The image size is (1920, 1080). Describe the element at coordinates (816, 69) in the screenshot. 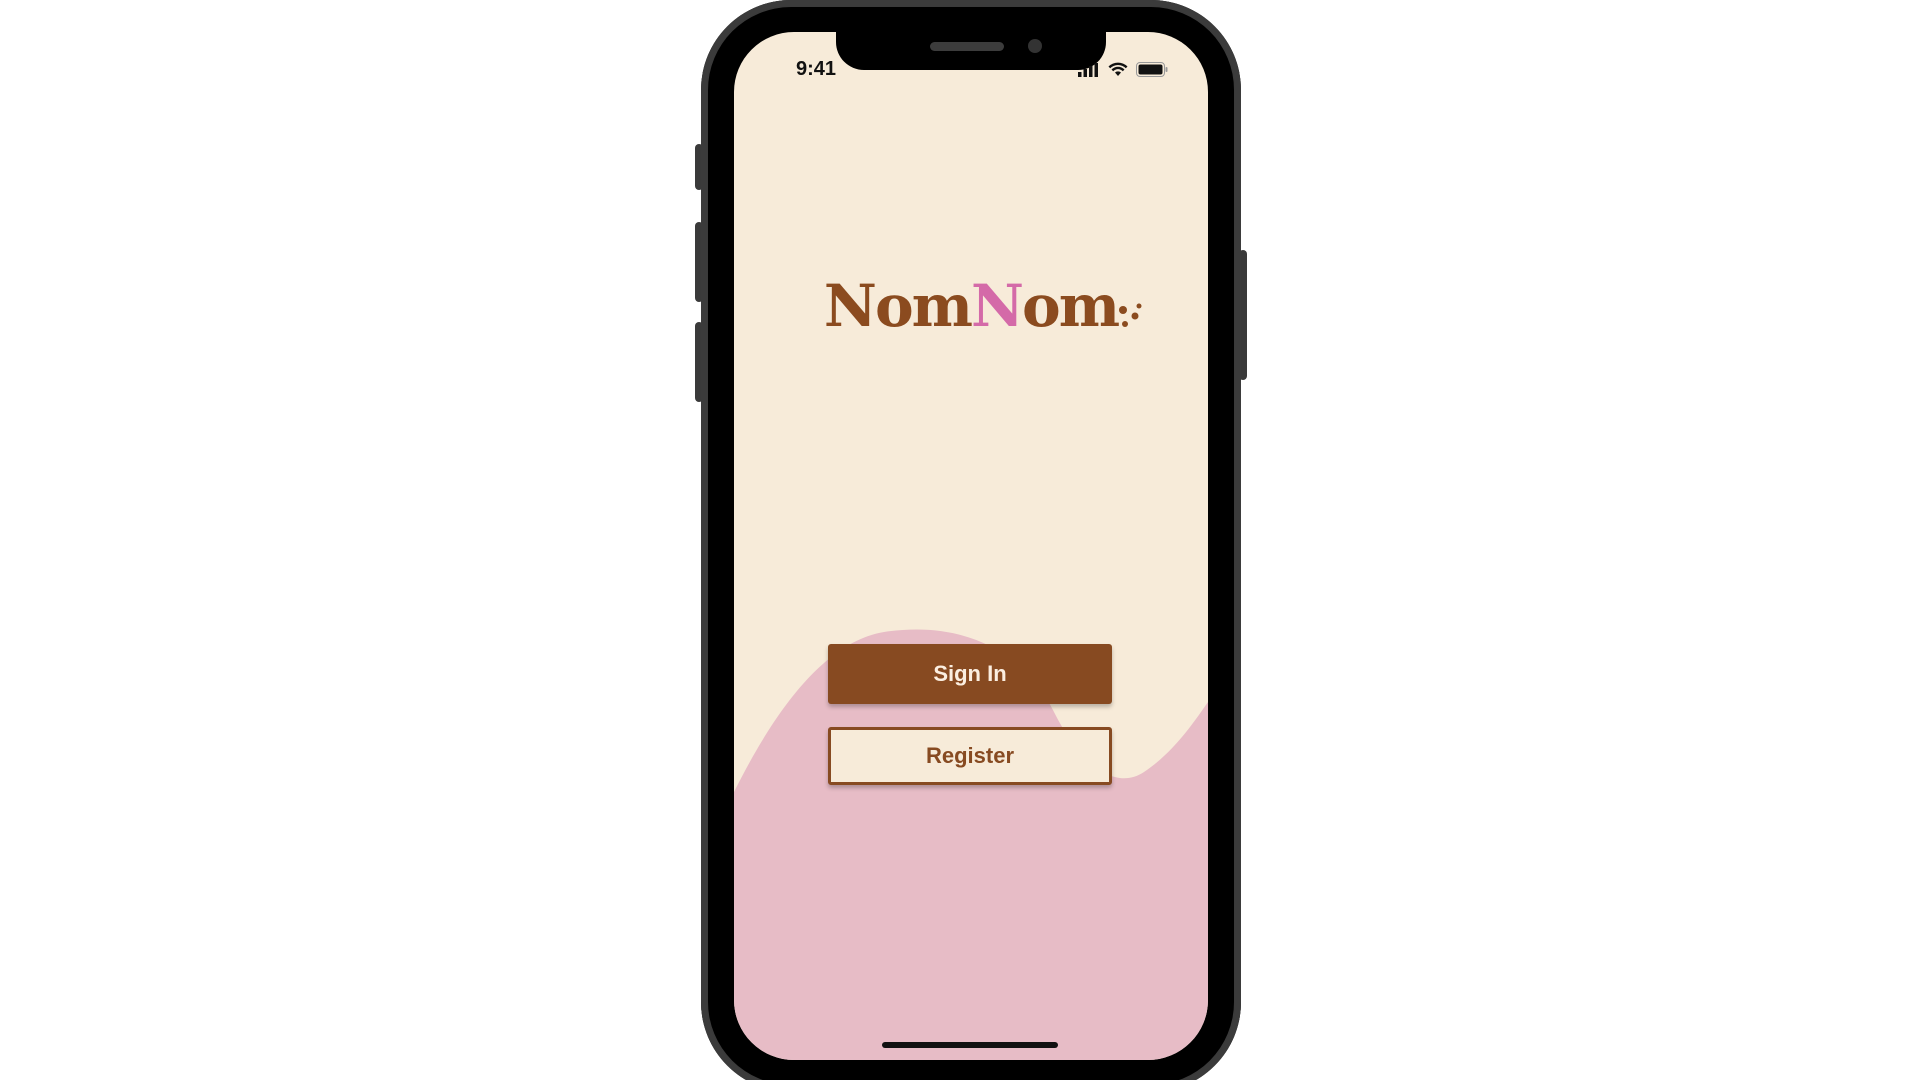

I see `status-time: 9:41` at that location.